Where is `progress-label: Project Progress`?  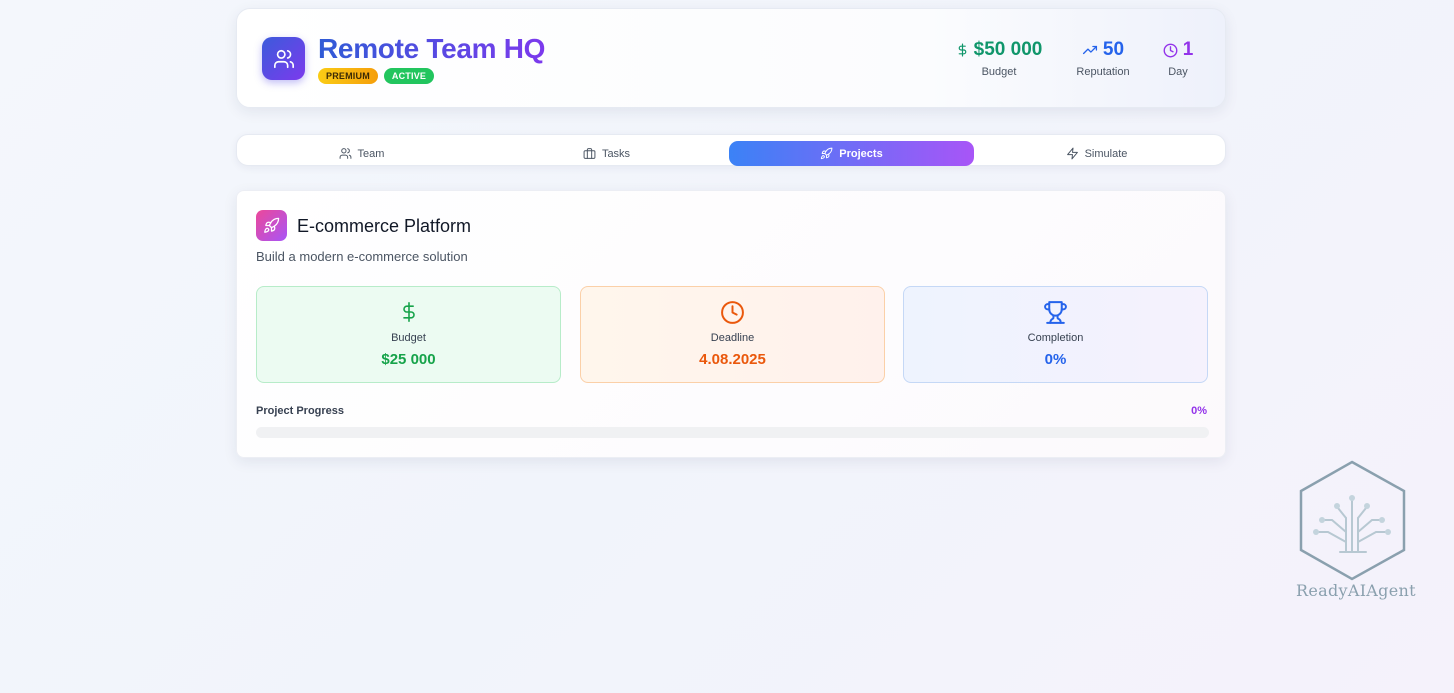
progress-label: Project Progress is located at coordinates (300, 411).